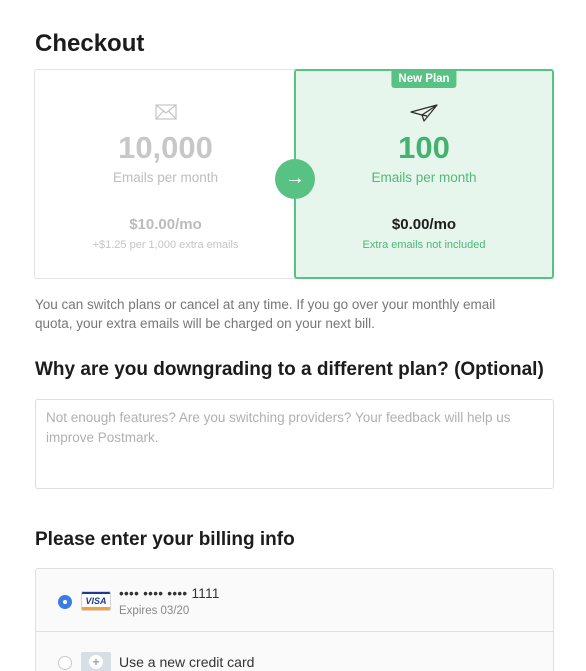 This screenshot has height=671, width=586. What do you see at coordinates (187, 662) in the screenshot?
I see `new-card-label: Use a new credit card` at bounding box center [187, 662].